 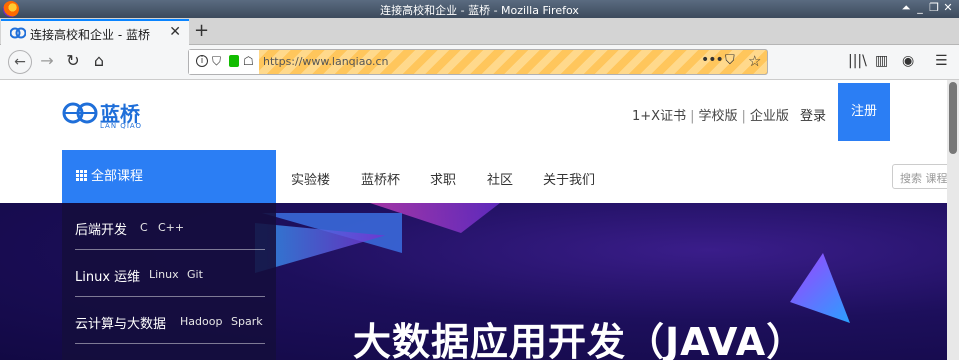 What do you see at coordinates (216, 61) in the screenshot?
I see `tracking-shield-icon: ⛉` at bounding box center [216, 61].